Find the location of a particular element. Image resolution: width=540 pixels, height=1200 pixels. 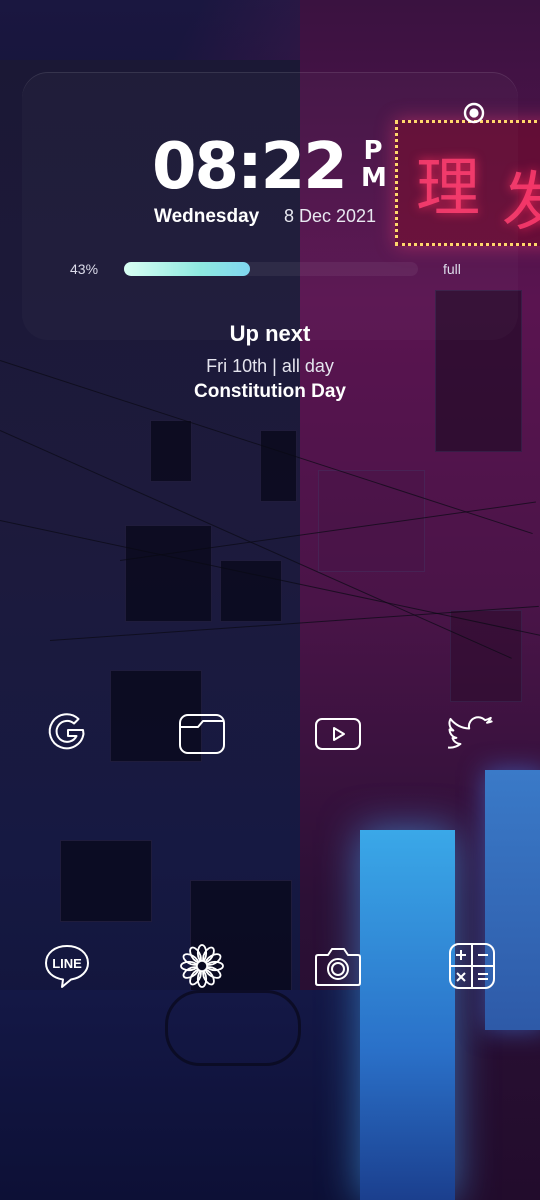

line-icon-label: LINE is located at coordinates (67, 963).